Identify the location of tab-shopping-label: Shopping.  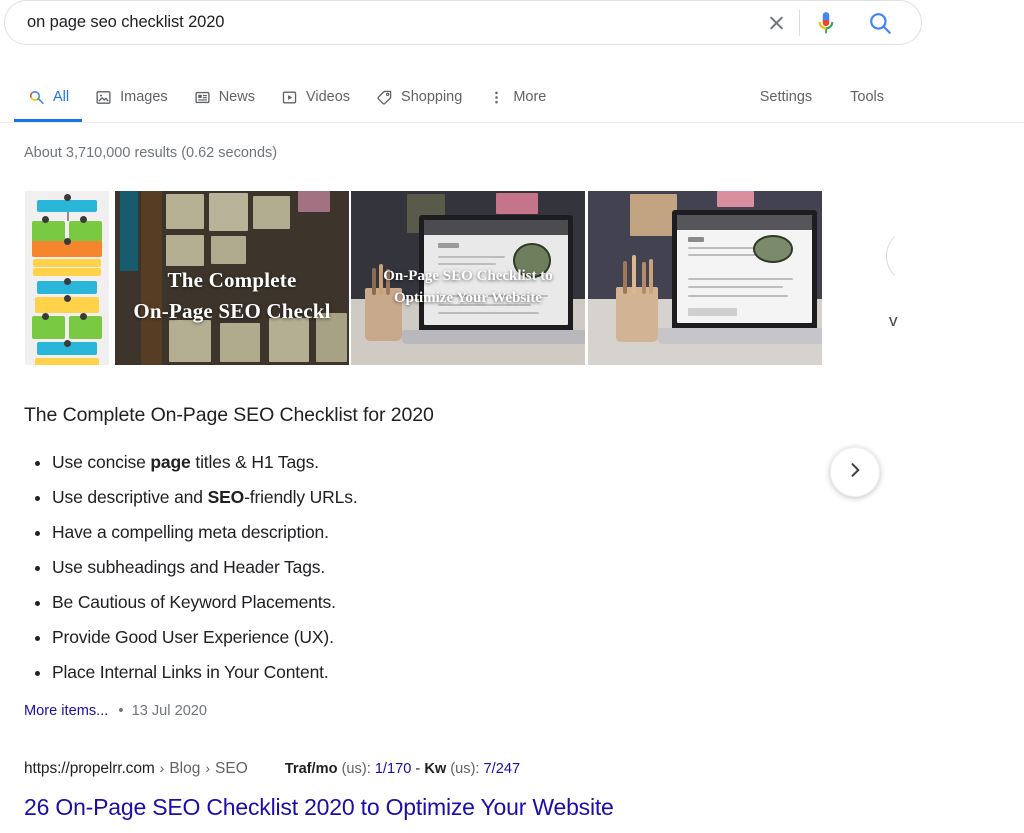
(432, 97).